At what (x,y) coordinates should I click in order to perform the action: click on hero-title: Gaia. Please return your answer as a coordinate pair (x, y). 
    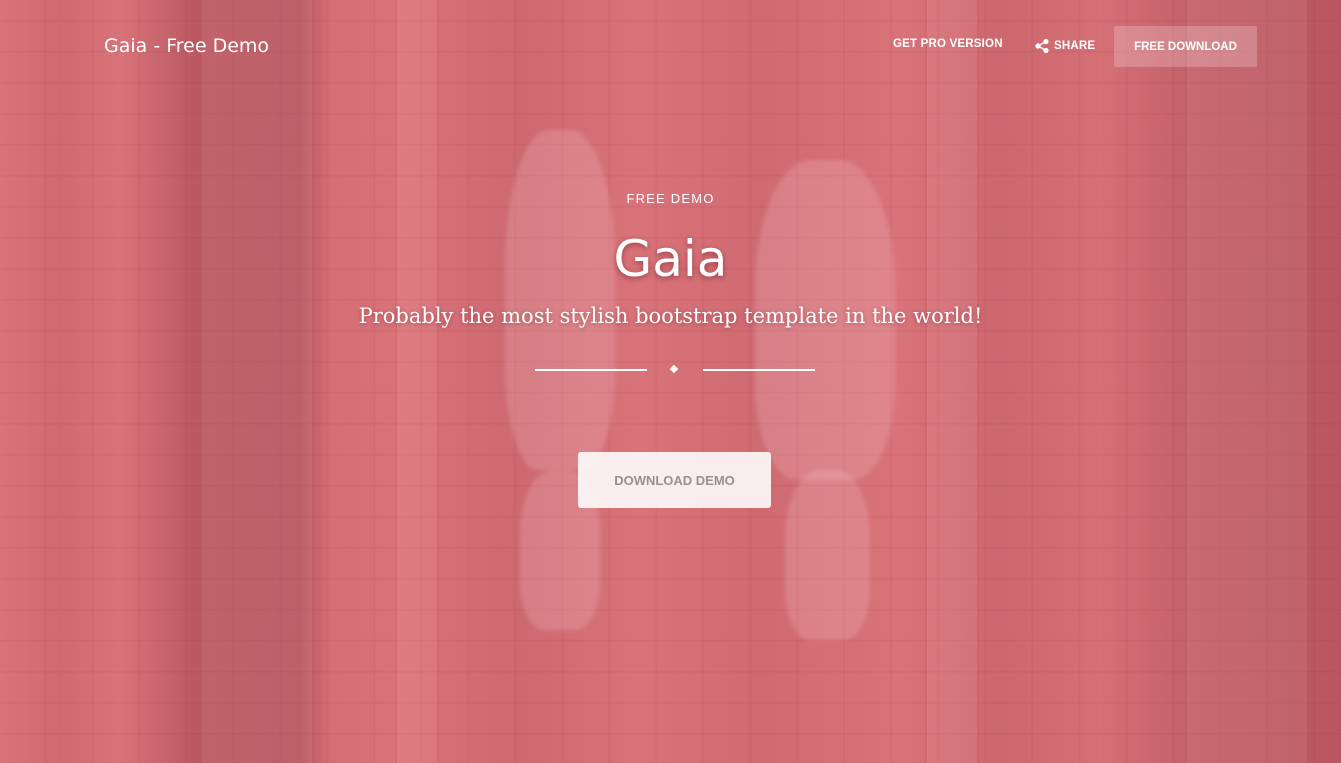
    Looking at the image, I should click on (670, 259).